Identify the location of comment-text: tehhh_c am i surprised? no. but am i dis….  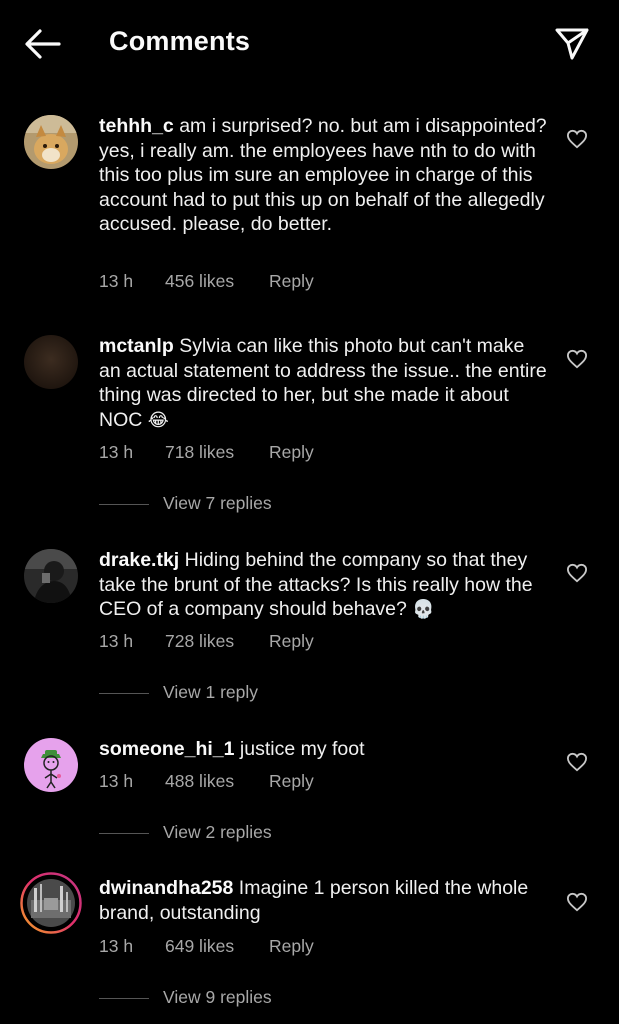
(324, 175).